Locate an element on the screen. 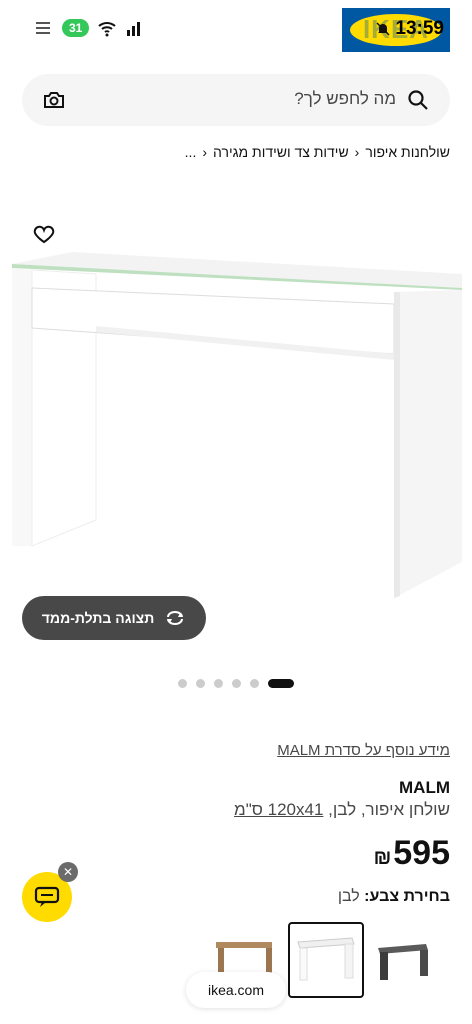 This screenshot has height=1024, width=472. breadcrumb-item-current: שולחנות איפור is located at coordinates (407, 152).